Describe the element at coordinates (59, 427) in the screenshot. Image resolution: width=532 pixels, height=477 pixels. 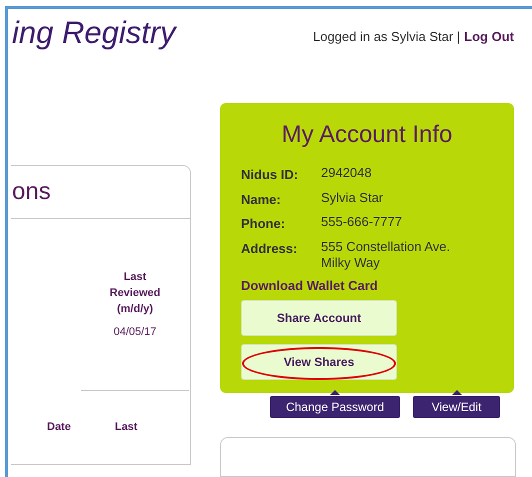
I see `column-header: Date` at that location.